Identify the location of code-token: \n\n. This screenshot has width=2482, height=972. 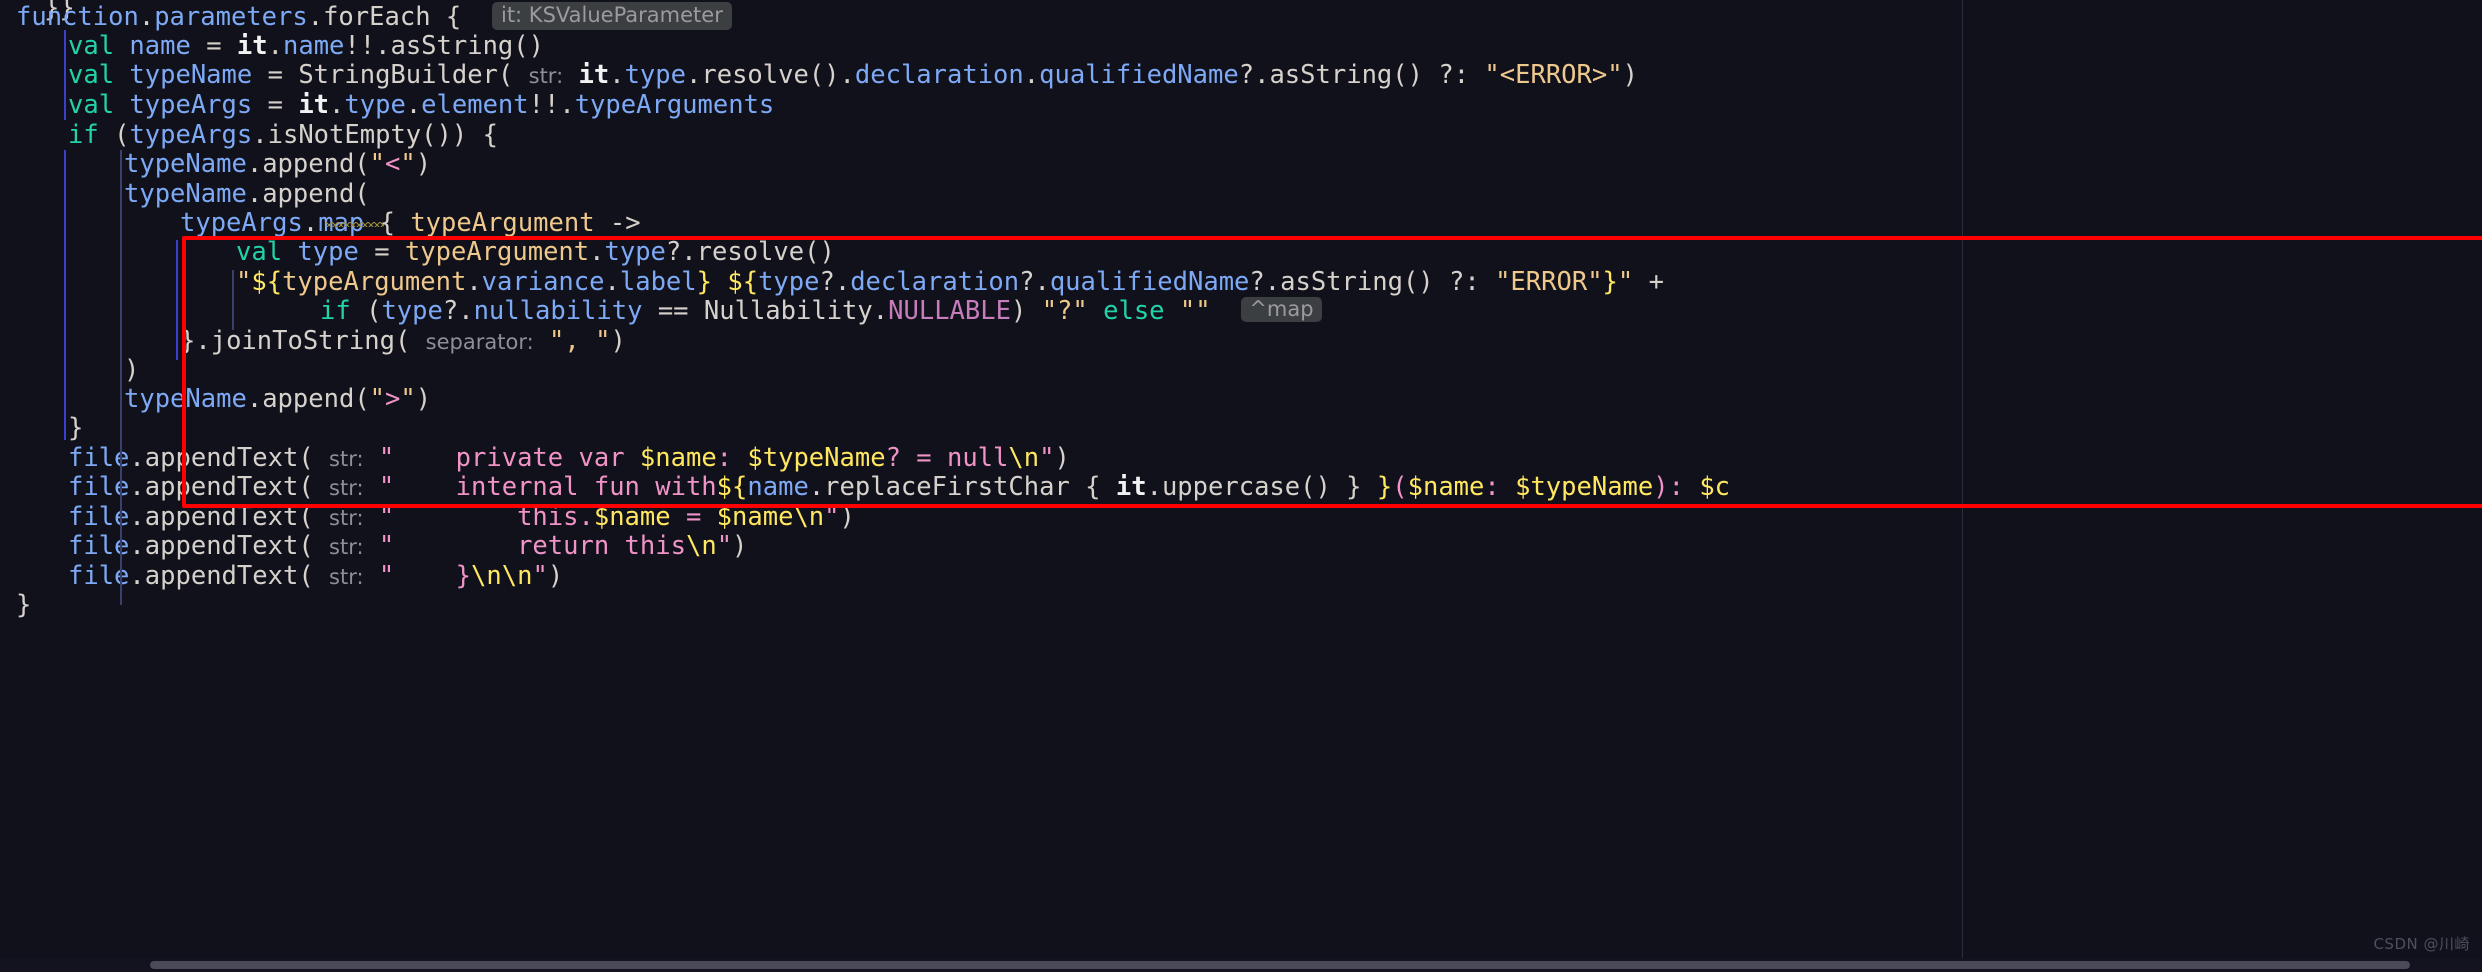
(502, 576).